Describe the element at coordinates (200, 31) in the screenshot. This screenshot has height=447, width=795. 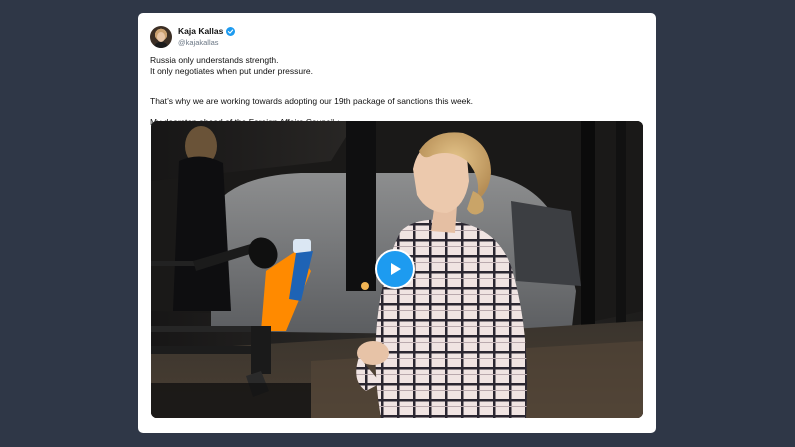
I see `author-name: Kaja Kallas` at that location.